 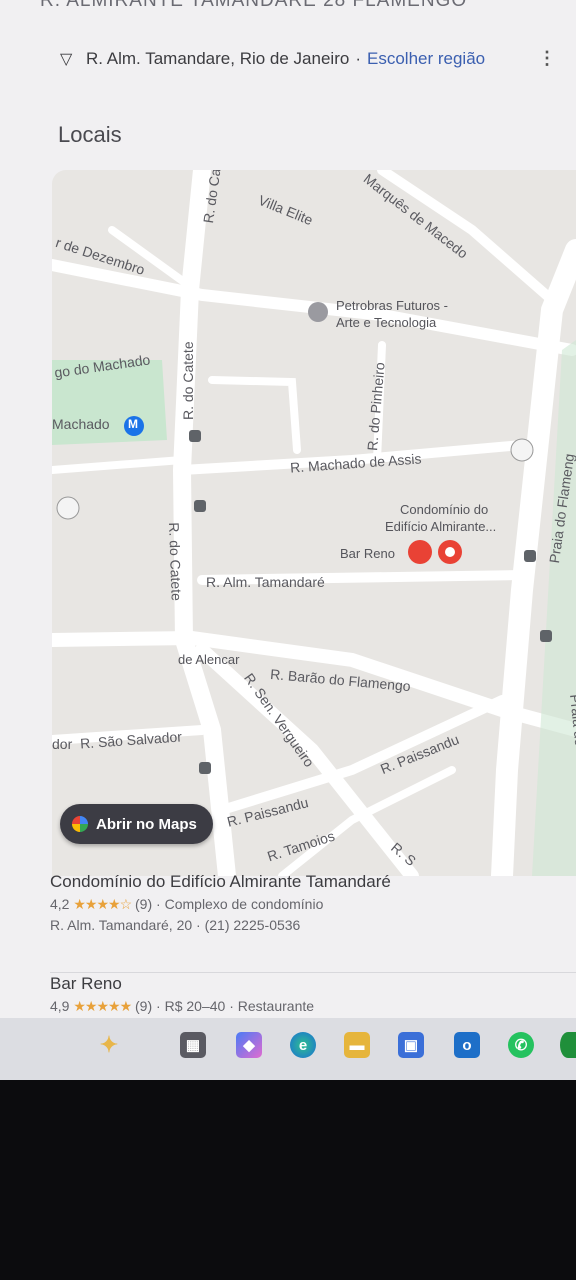 What do you see at coordinates (193, 1045) in the screenshot?
I see `task-view-icon: ▦` at bounding box center [193, 1045].